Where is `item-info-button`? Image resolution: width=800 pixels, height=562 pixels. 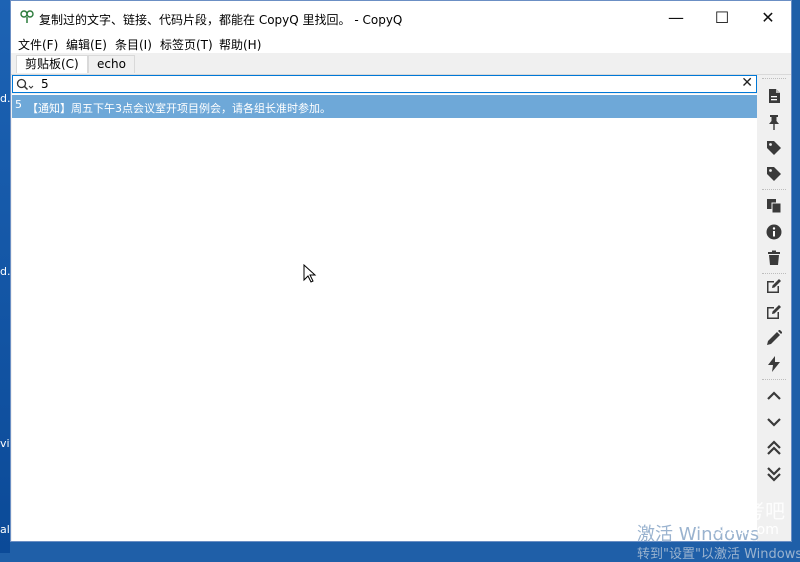 item-info-button is located at coordinates (774, 232).